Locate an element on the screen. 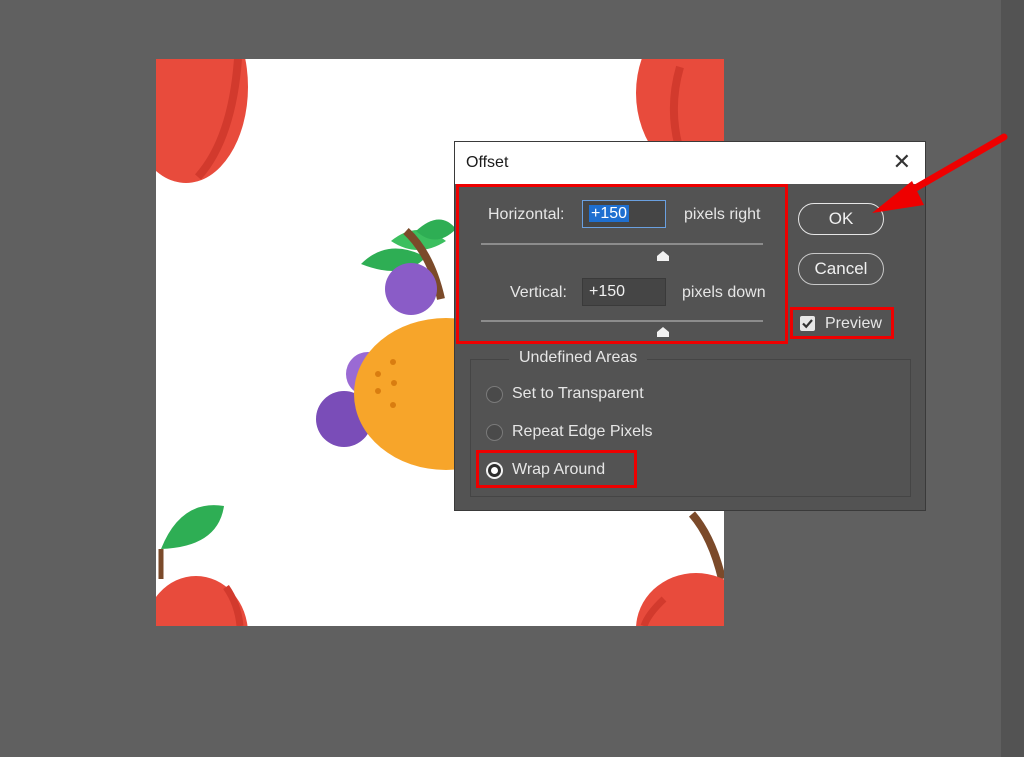  horizontal-label: Horizontal: is located at coordinates (526, 214).